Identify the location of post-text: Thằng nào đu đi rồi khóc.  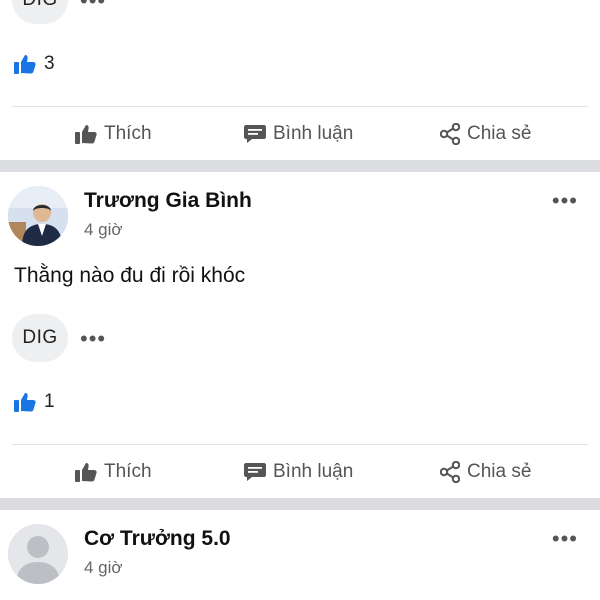
(130, 275).